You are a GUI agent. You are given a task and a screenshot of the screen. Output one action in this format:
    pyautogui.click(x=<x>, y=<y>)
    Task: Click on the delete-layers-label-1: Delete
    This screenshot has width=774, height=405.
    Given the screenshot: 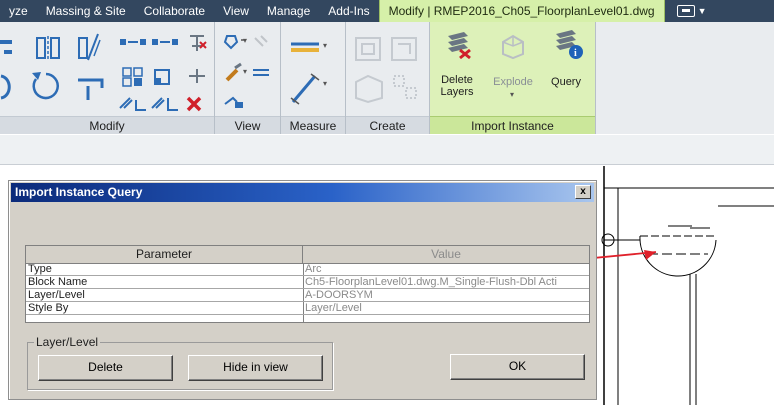 What is the action you would take?
    pyautogui.click(x=457, y=80)
    